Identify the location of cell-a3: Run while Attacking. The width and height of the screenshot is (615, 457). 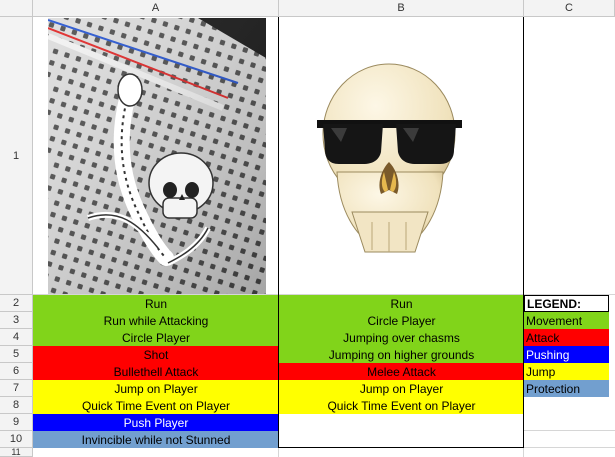
(156, 320).